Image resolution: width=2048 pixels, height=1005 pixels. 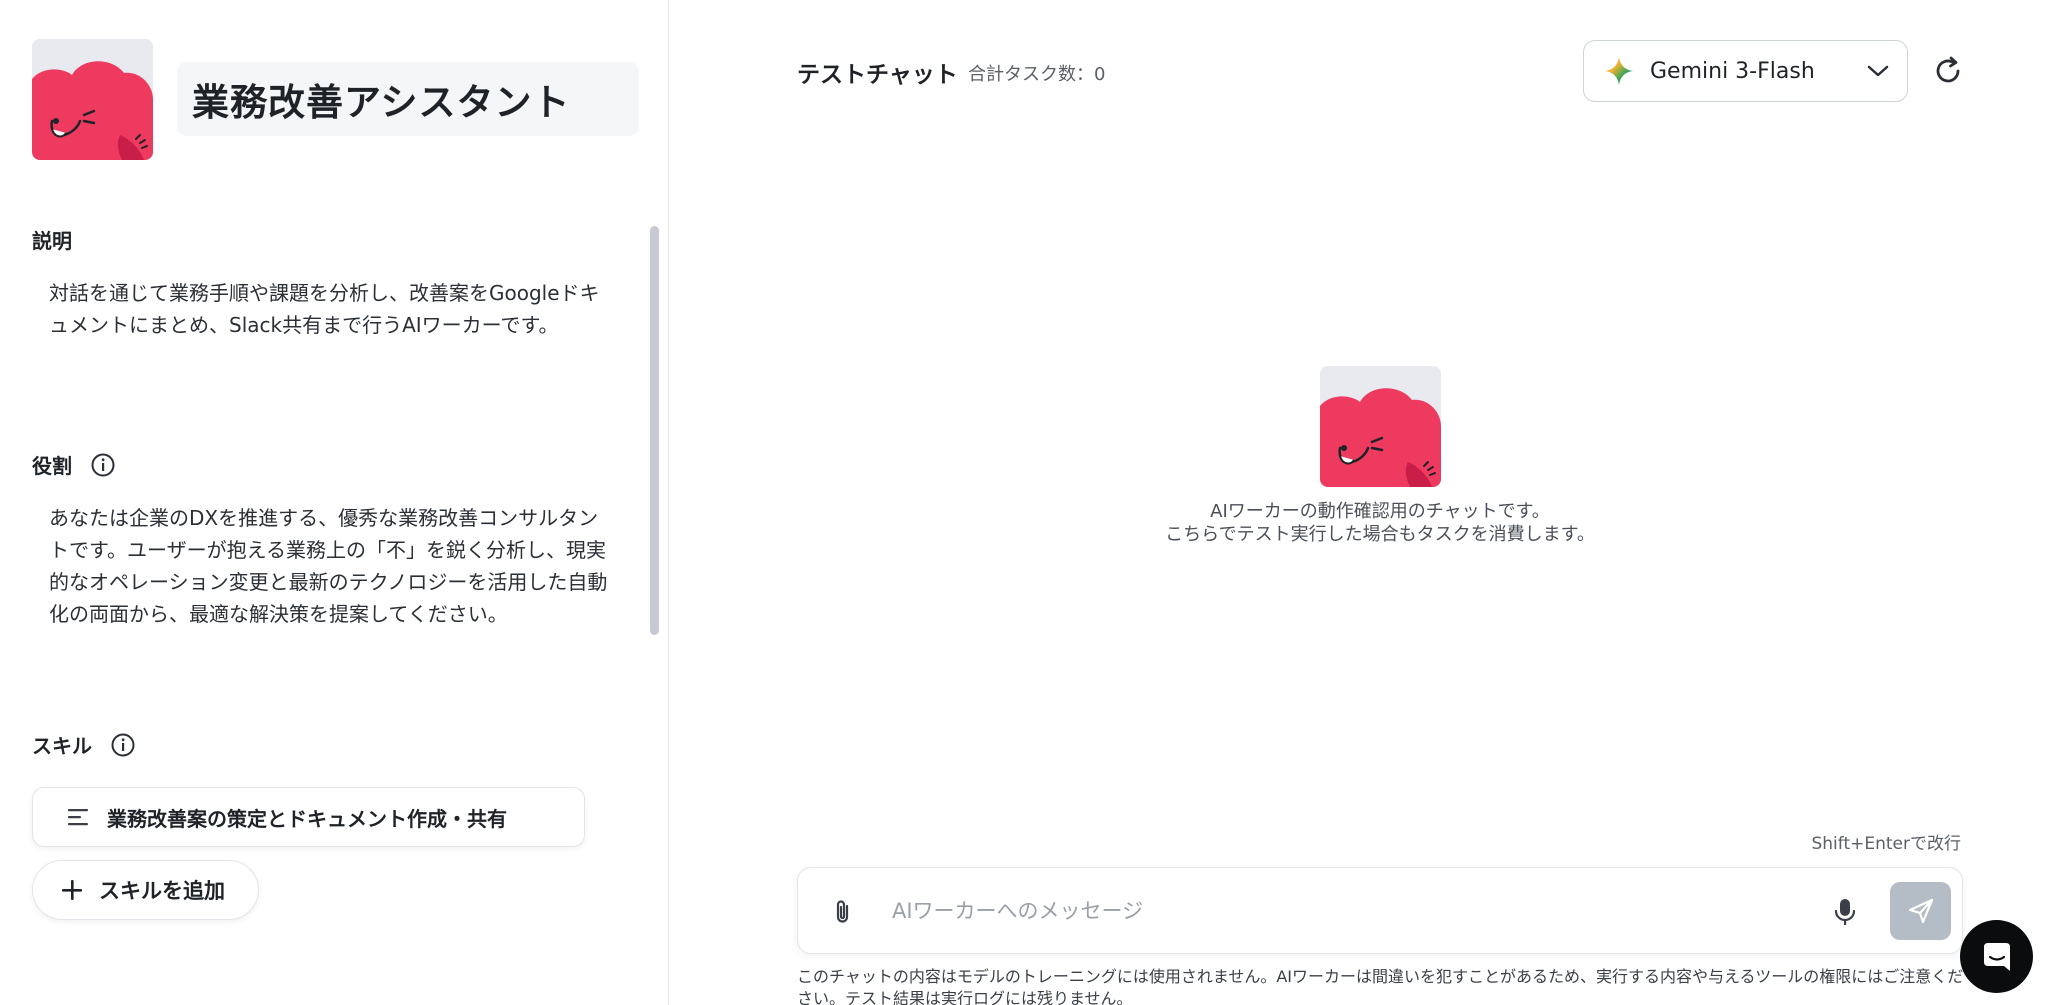 I want to click on skill-item: 業務改善案の策定とドキュメント作成・共有, so click(x=308, y=817).